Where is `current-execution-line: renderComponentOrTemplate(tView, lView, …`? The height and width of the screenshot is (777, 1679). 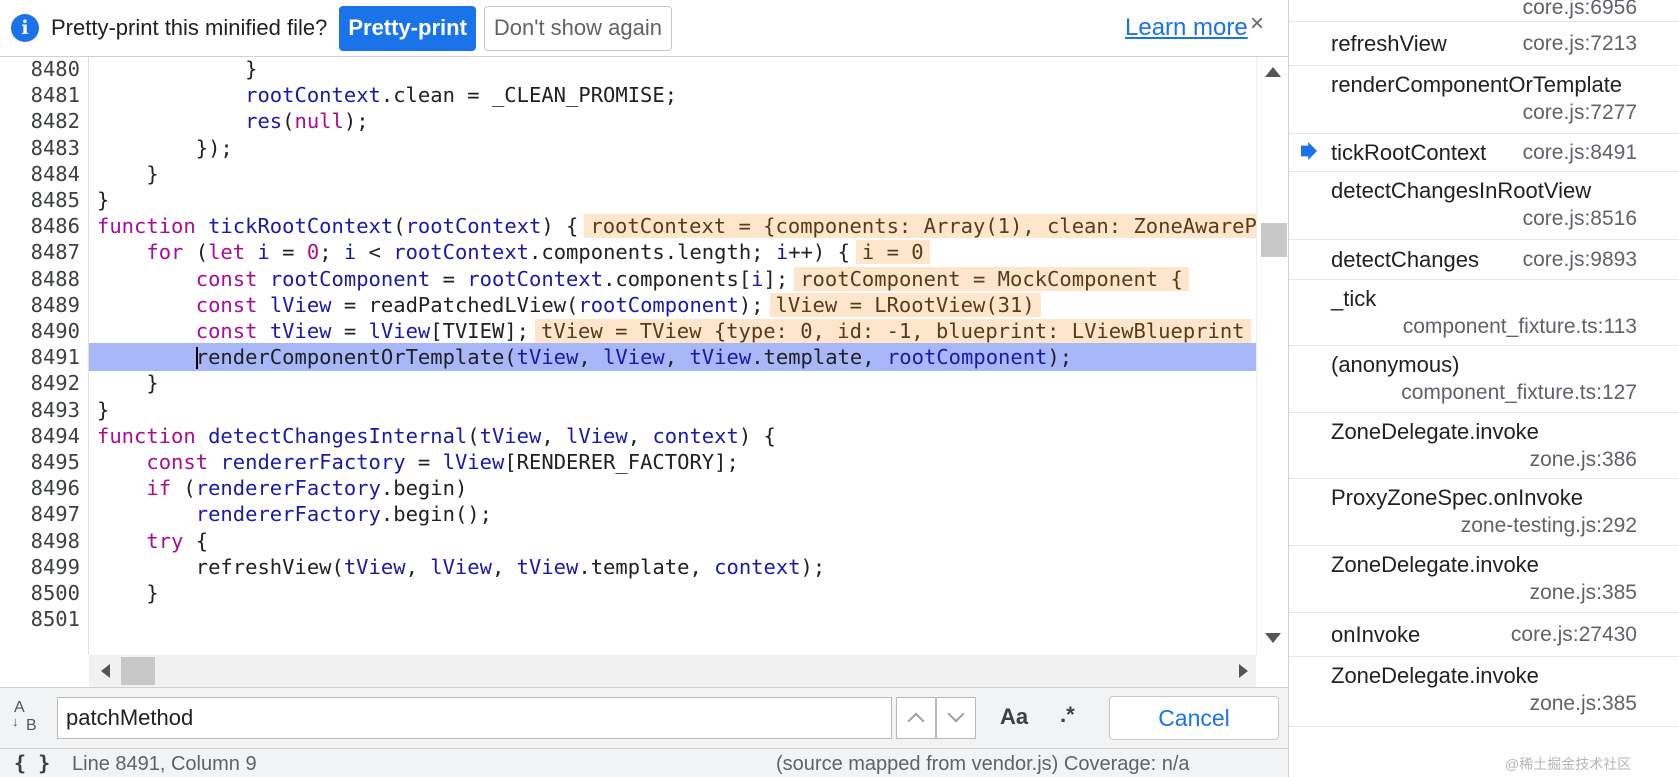 current-execution-line: renderComponentOrTemplate(tView, lView, … is located at coordinates (672, 357).